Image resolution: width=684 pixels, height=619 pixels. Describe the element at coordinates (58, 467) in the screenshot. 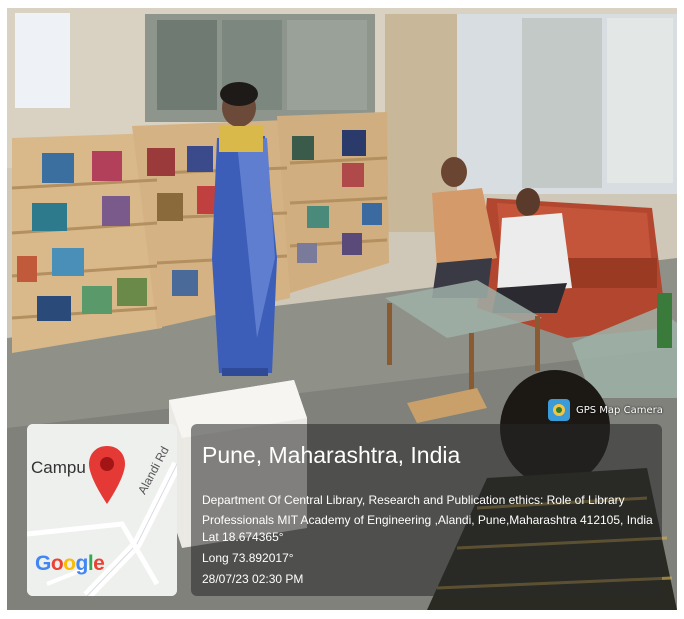

I see `map-place-label: Campu` at that location.